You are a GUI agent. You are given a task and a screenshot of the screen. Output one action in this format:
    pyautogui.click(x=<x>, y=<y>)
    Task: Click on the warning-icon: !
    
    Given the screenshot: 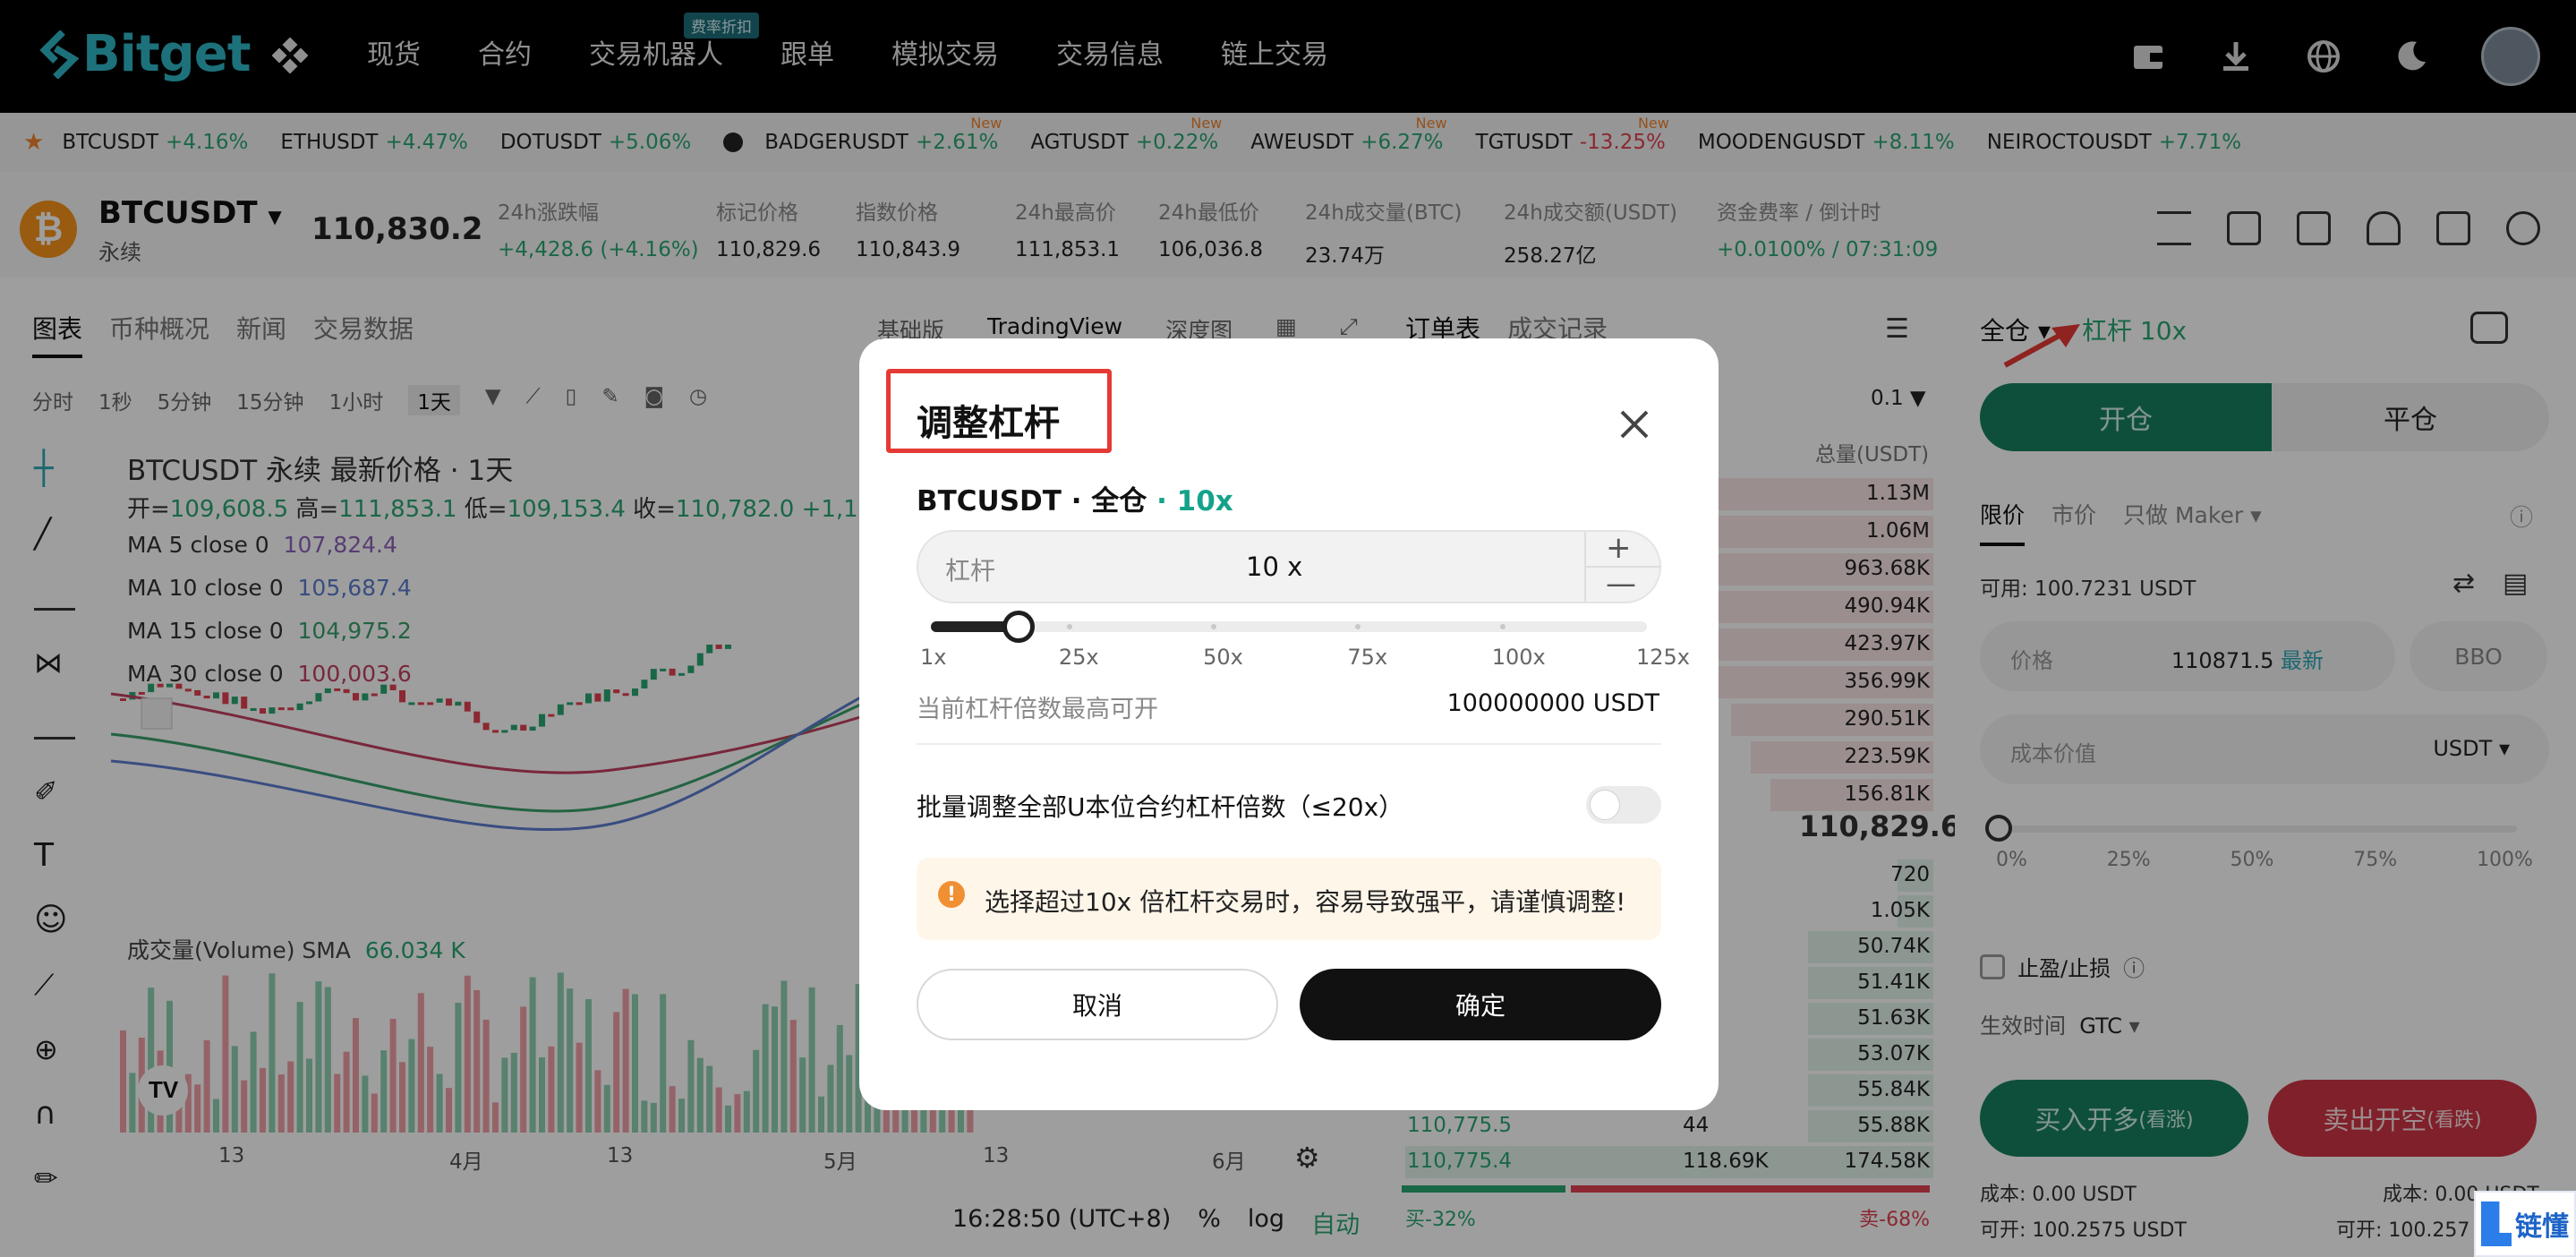 What is the action you would take?
    pyautogui.click(x=951, y=895)
    